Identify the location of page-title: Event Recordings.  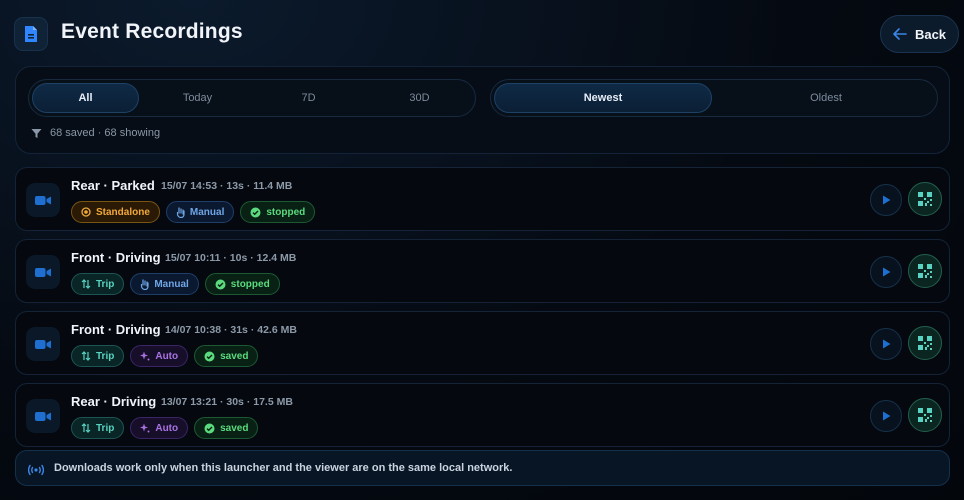
(152, 31).